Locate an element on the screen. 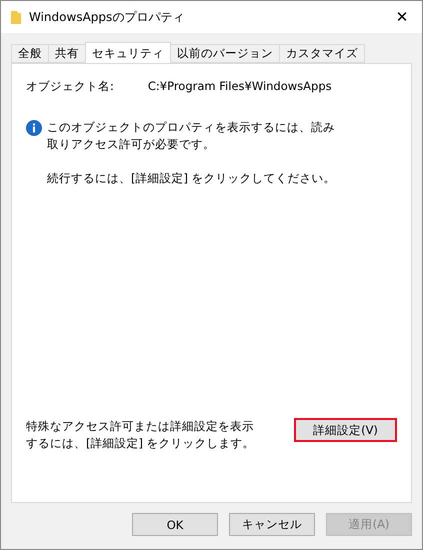 This screenshot has width=423, height=550. info-icon is located at coordinates (34, 128).